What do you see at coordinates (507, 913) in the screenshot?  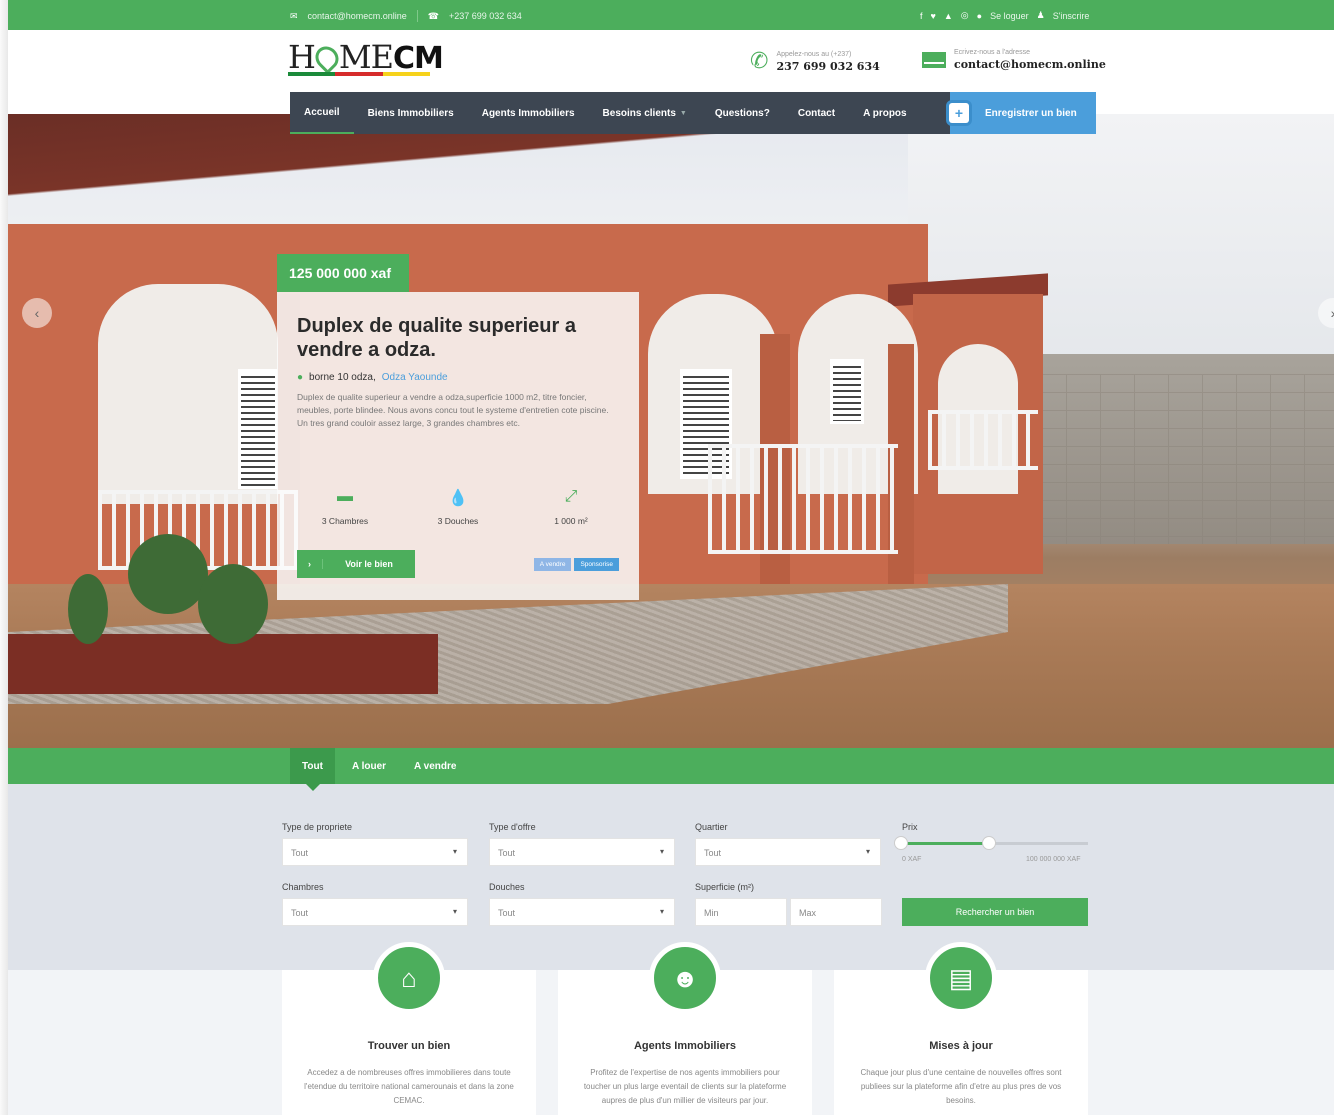 I see `showers-value: Tout` at bounding box center [507, 913].